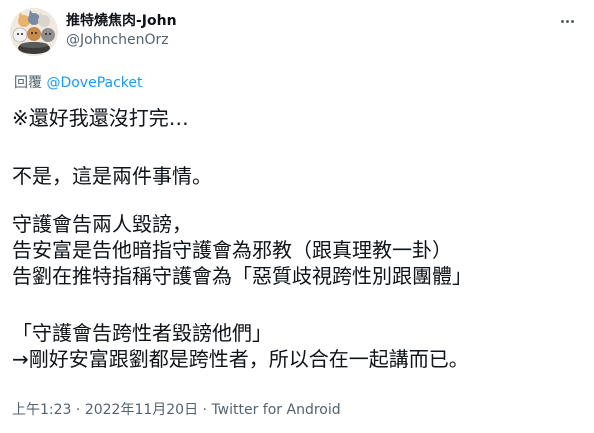 The width and height of the screenshot is (594, 433). What do you see at coordinates (275, 410) in the screenshot?
I see `tweet-source-link: Twitter for Android` at bounding box center [275, 410].